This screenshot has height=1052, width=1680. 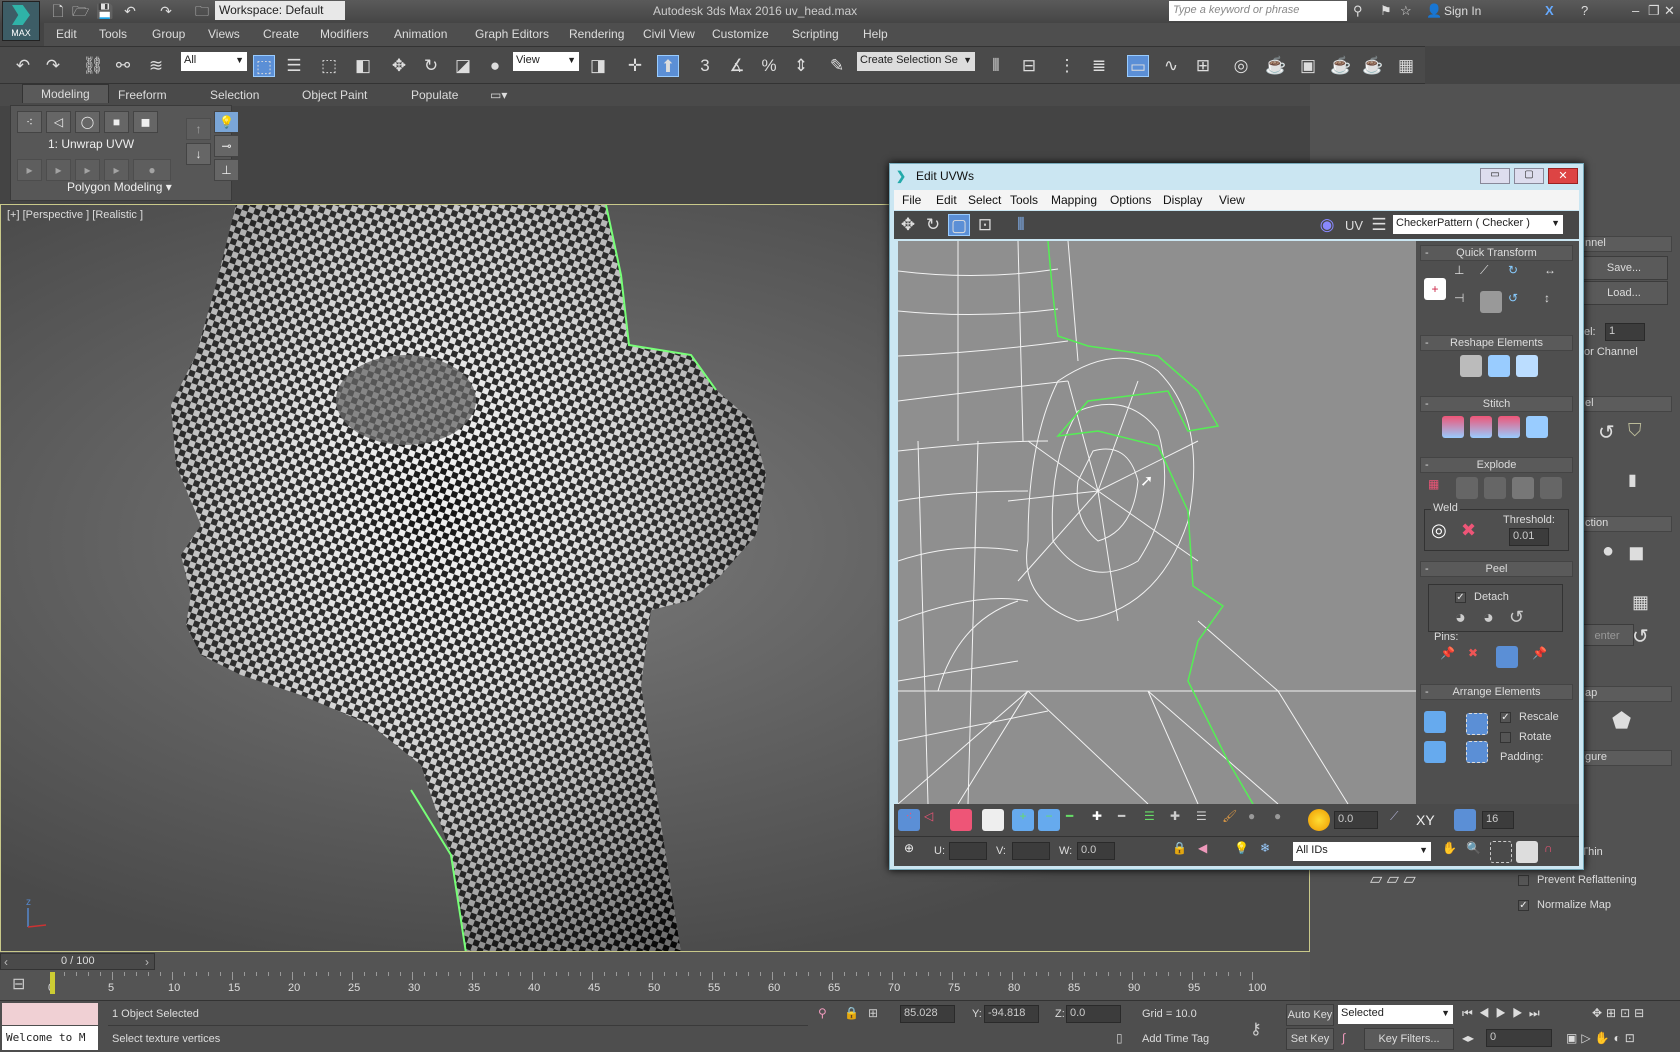 What do you see at coordinates (226, 170) in the screenshot?
I see `collapse-stack-icon: ⊥` at bounding box center [226, 170].